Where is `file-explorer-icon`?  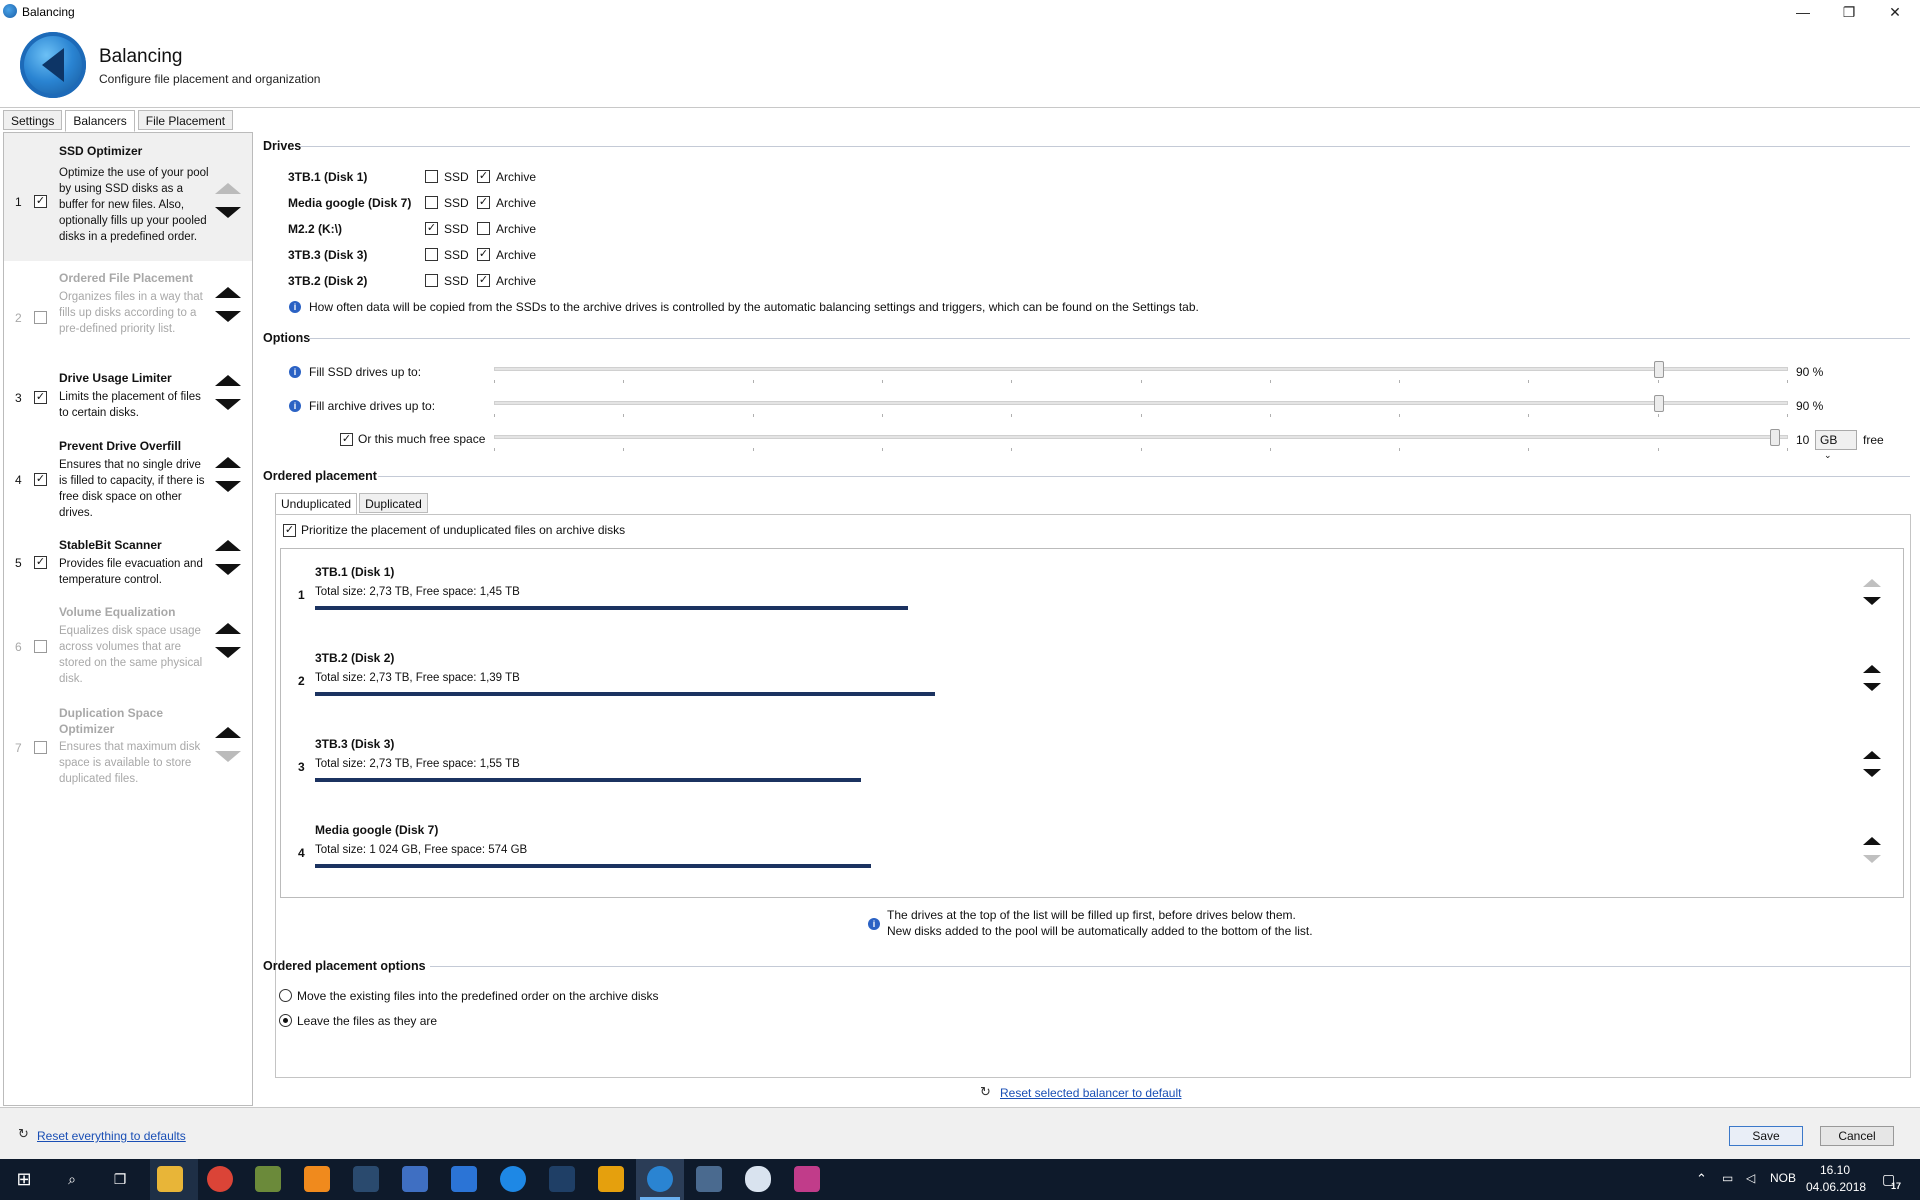
file-explorer-icon is located at coordinates (170, 1179).